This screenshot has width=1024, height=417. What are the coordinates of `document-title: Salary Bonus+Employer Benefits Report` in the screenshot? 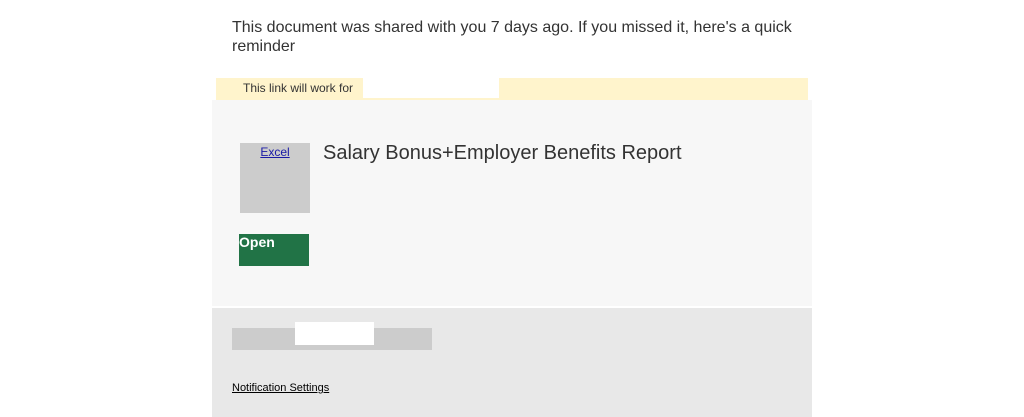 It's located at (502, 153).